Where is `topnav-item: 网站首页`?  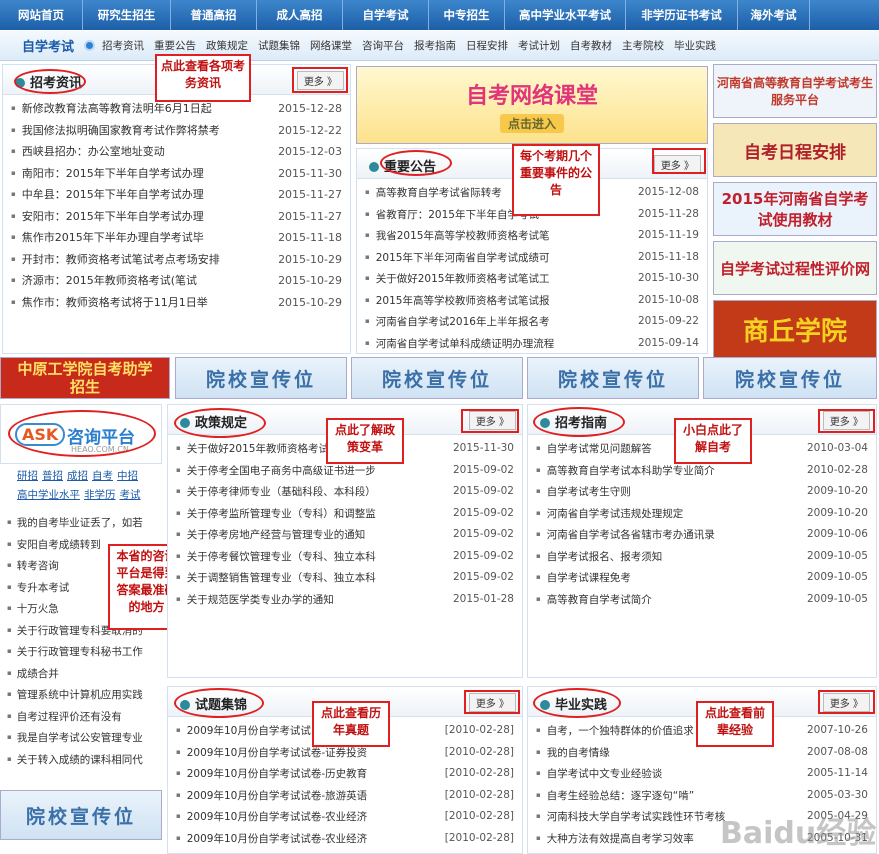 topnav-item: 网站首页 is located at coordinates (41, 15).